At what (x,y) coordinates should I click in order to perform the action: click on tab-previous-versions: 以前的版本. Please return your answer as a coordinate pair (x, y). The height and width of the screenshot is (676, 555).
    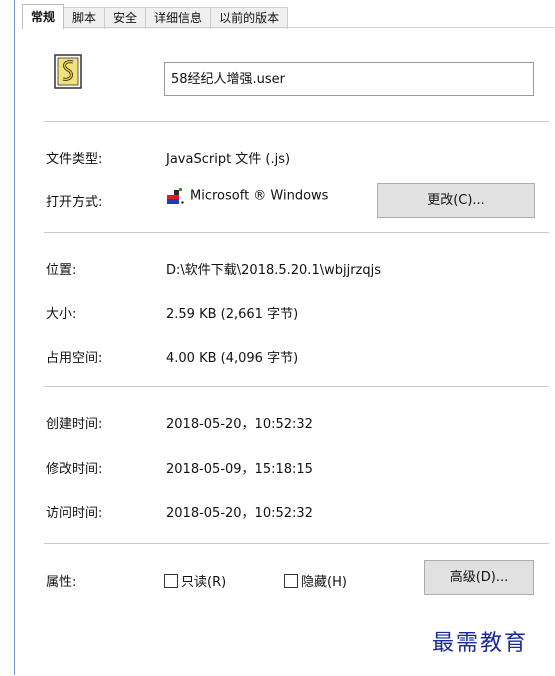
    Looking at the image, I should click on (249, 18).